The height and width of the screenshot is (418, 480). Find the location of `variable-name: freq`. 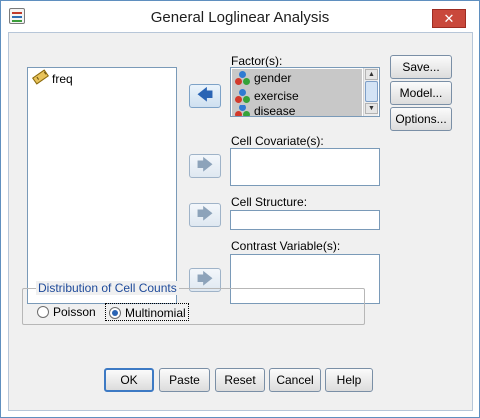

variable-name: freq is located at coordinates (62, 79).